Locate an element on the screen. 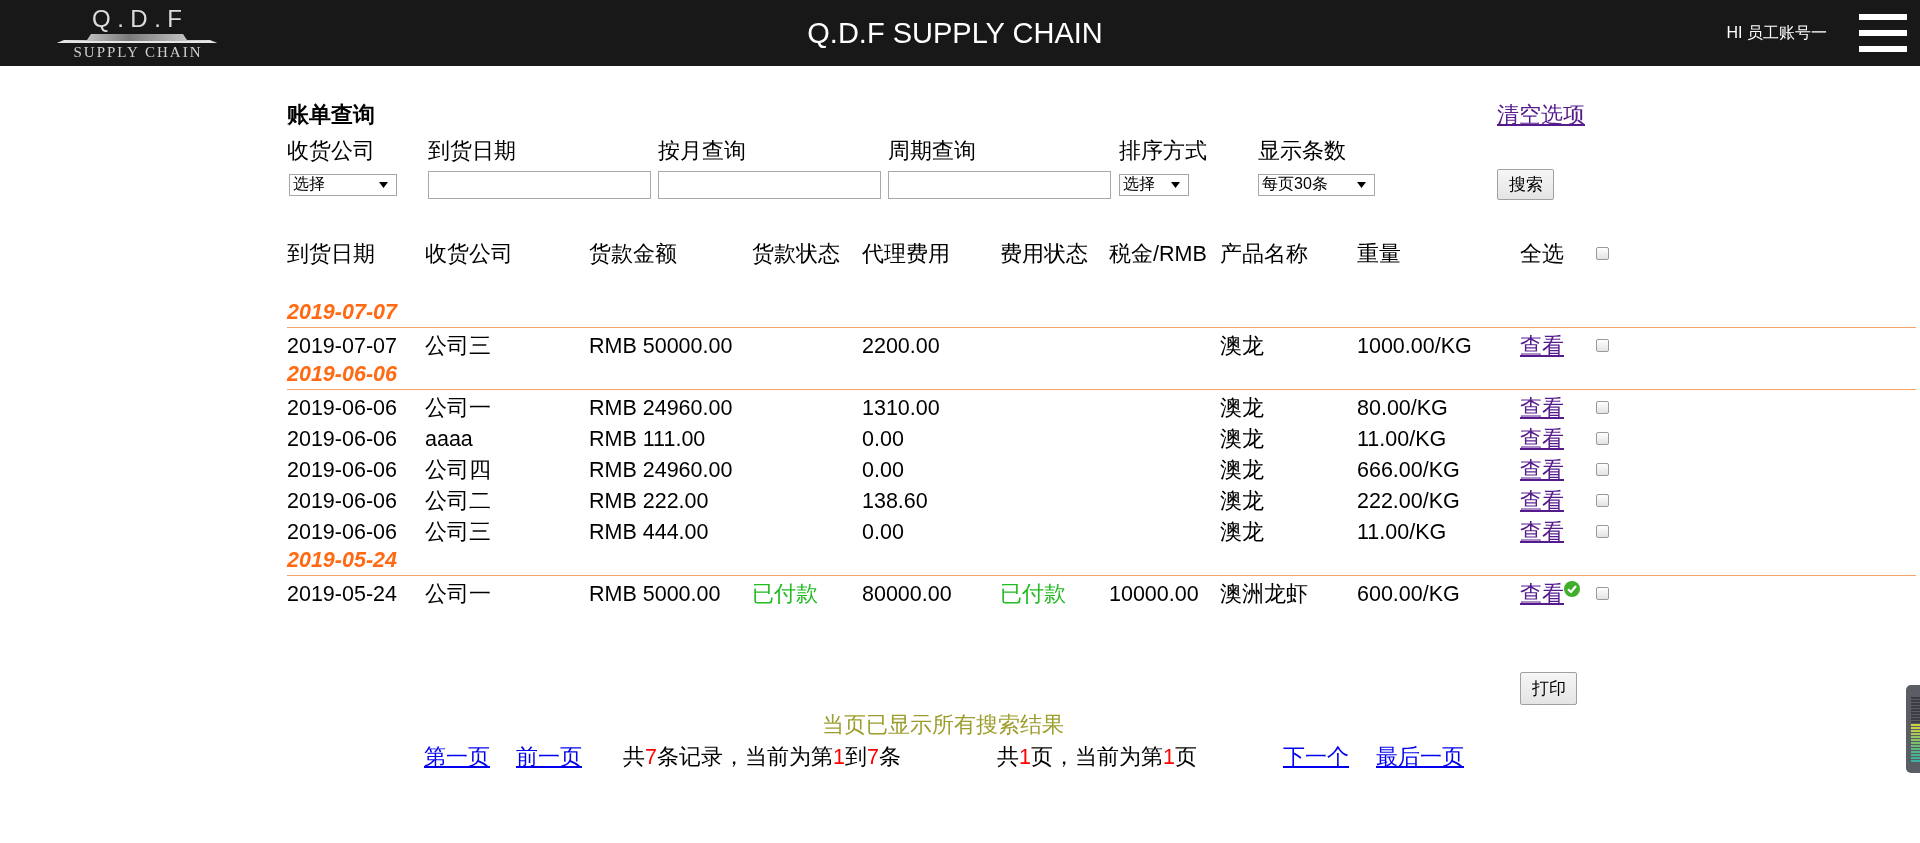  column-header: 费用状态 is located at coordinates (1044, 253).